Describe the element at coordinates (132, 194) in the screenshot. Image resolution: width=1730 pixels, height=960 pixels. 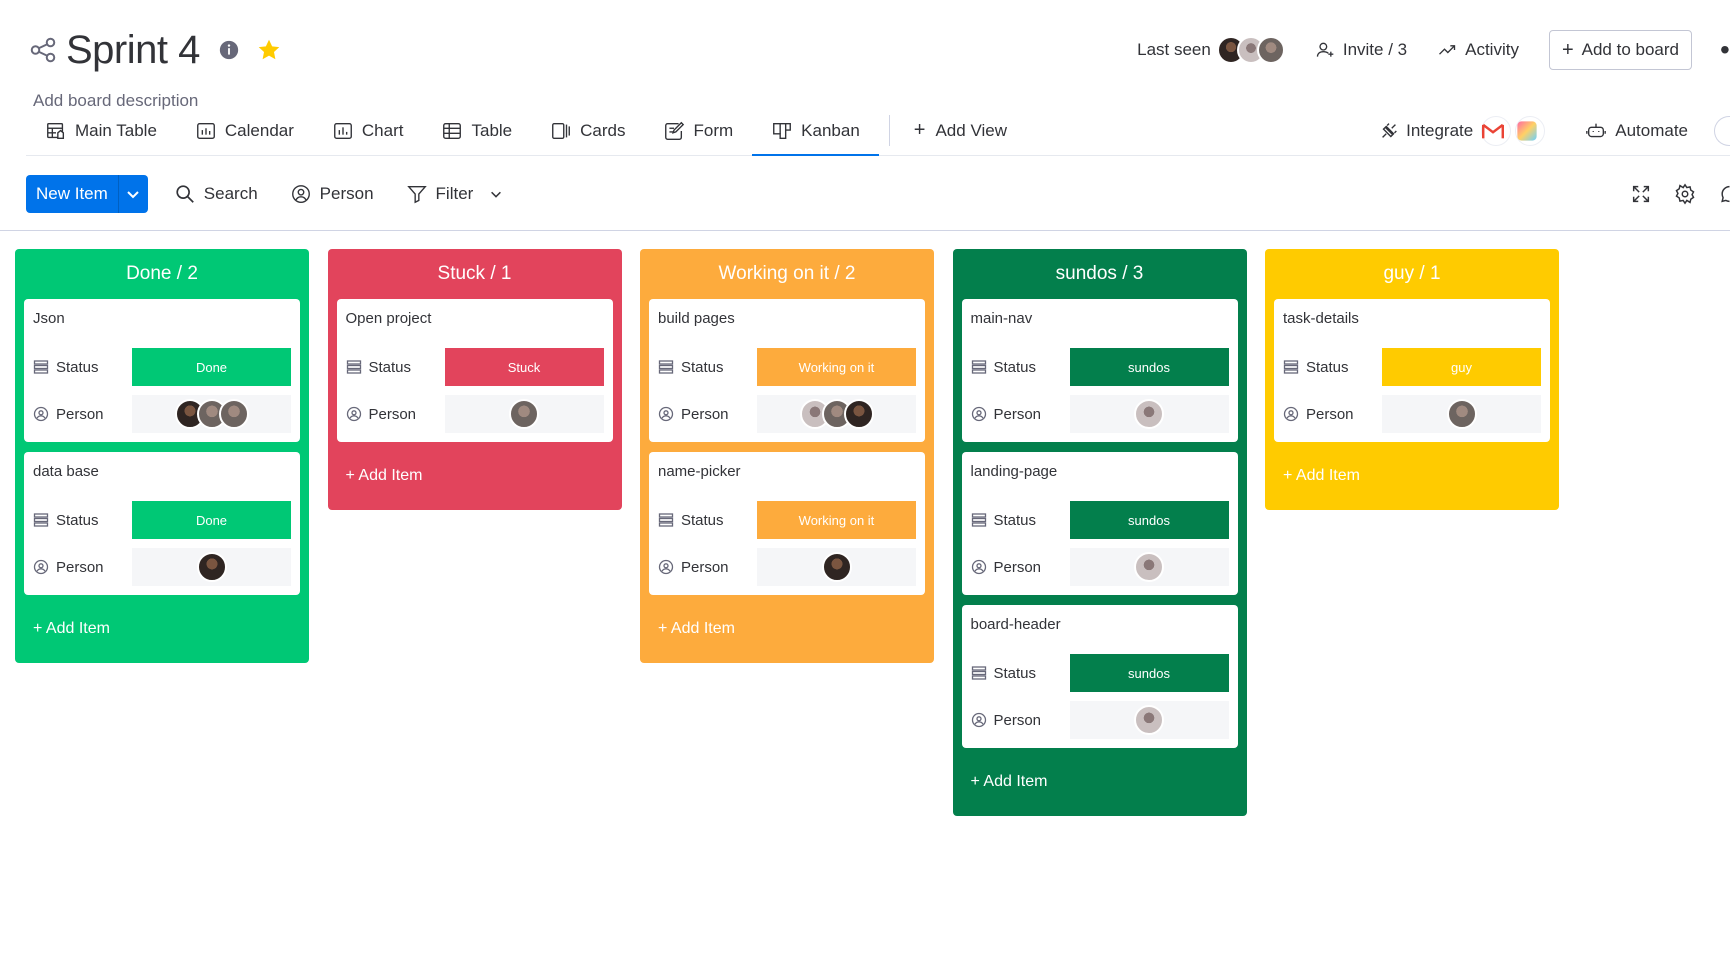
I see `new-item-dropdown` at that location.